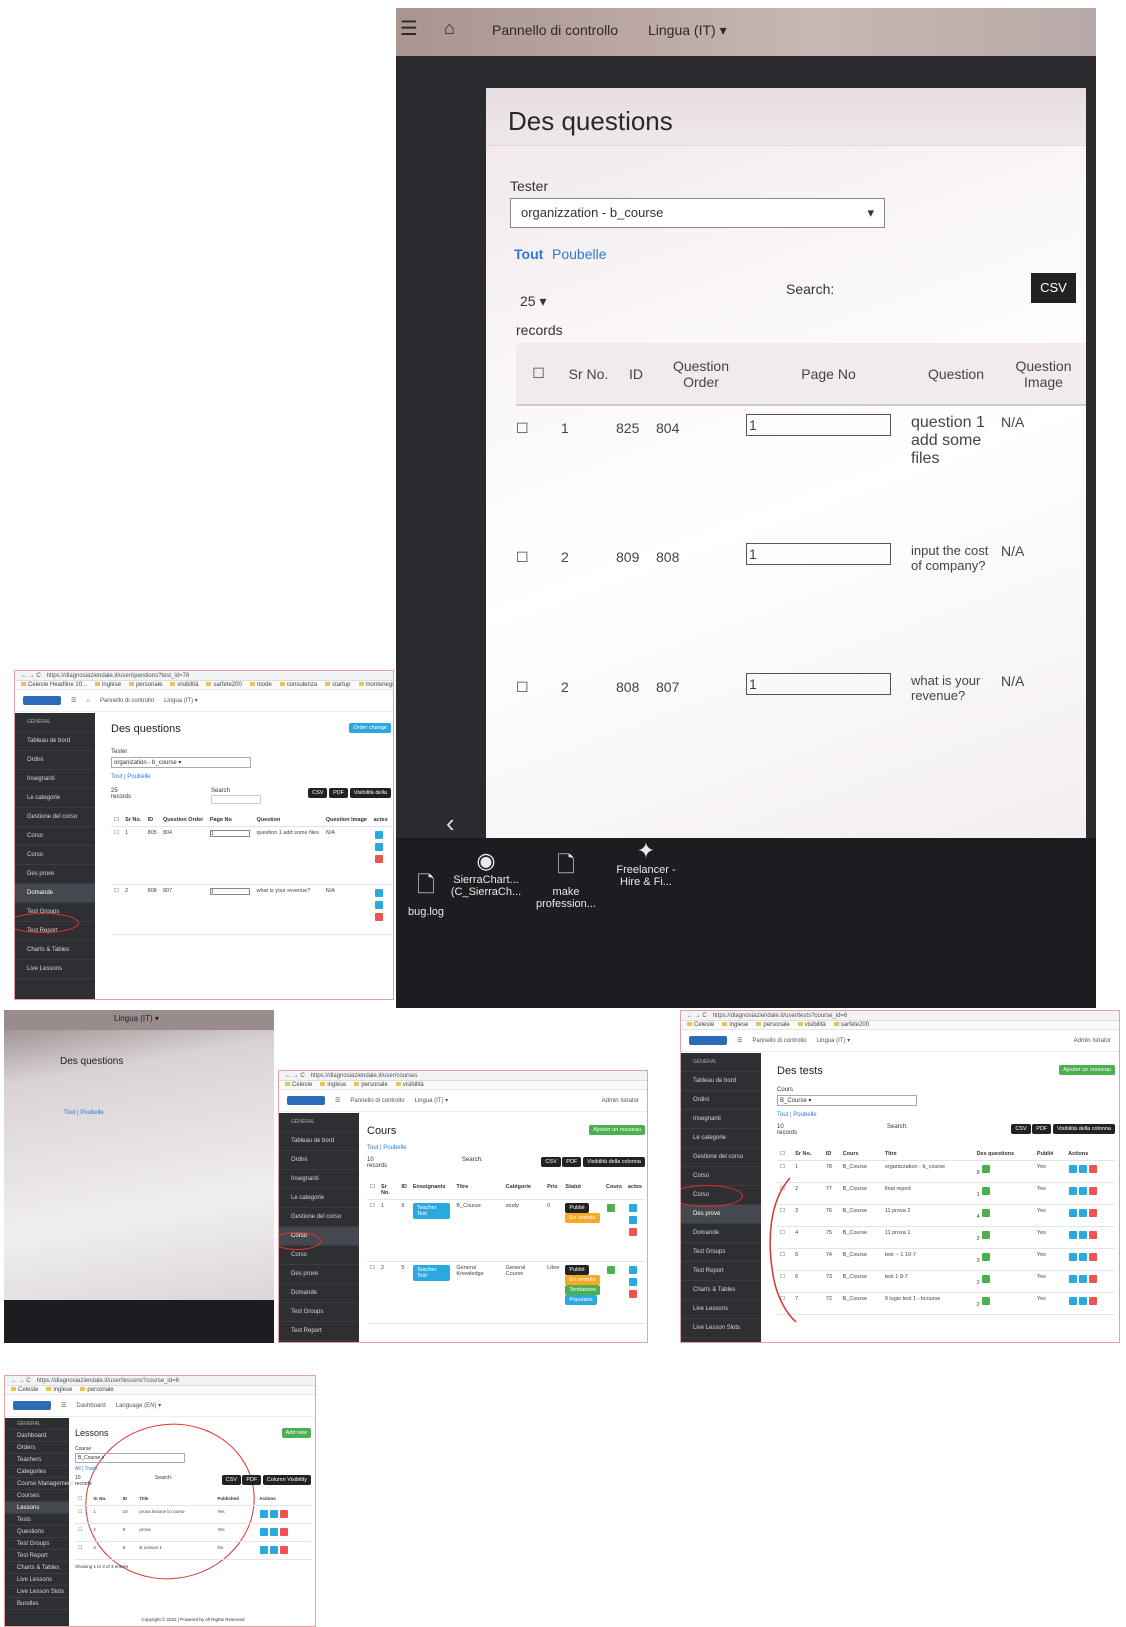 The height and width of the screenshot is (1627, 1126). I want to click on pdf-button: PDF, so click(252, 1480).